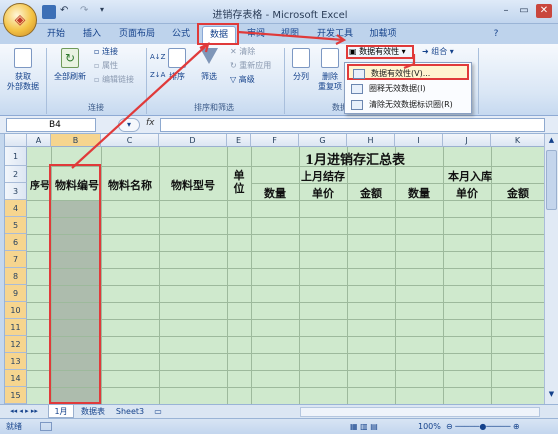 The image size is (558, 434). I want to click on column-header-e: E, so click(239, 140).